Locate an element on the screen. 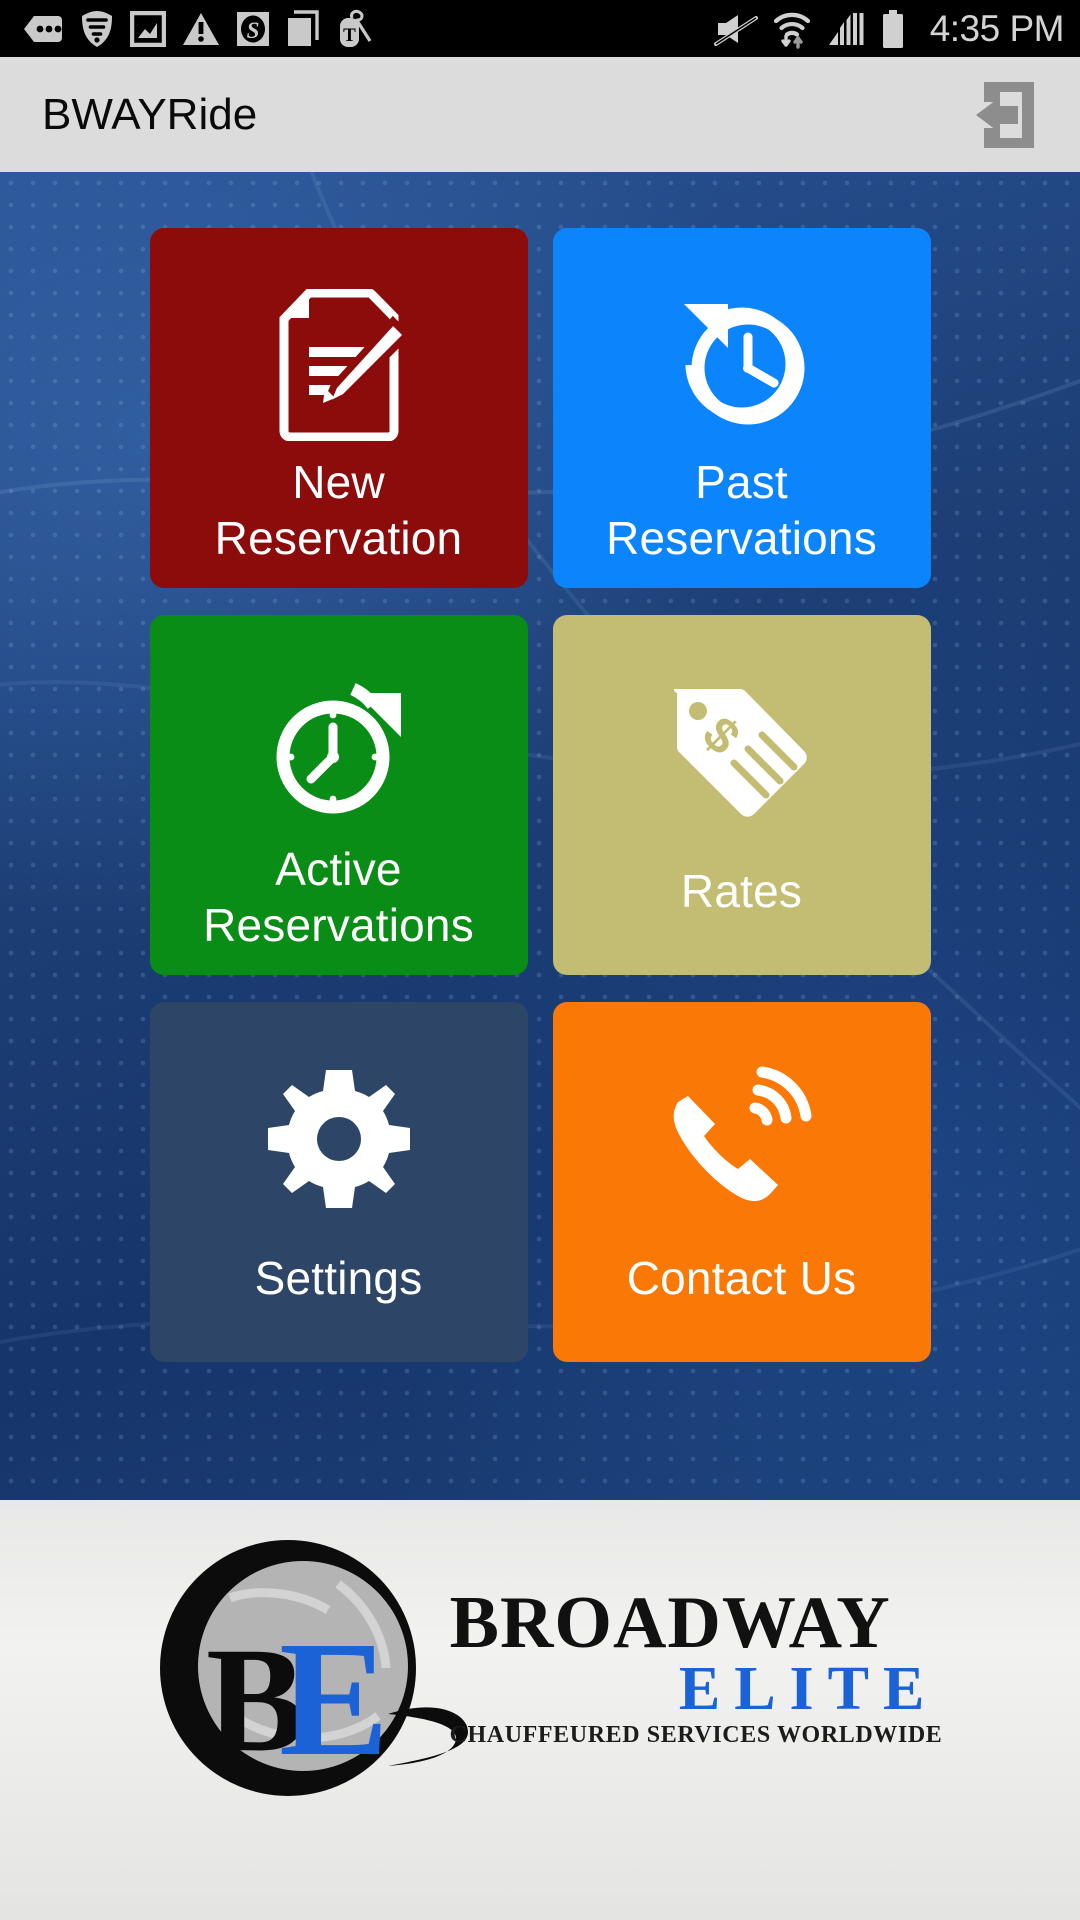 The image size is (1080, 1920). tile-label: New Reservation is located at coordinates (338, 510).